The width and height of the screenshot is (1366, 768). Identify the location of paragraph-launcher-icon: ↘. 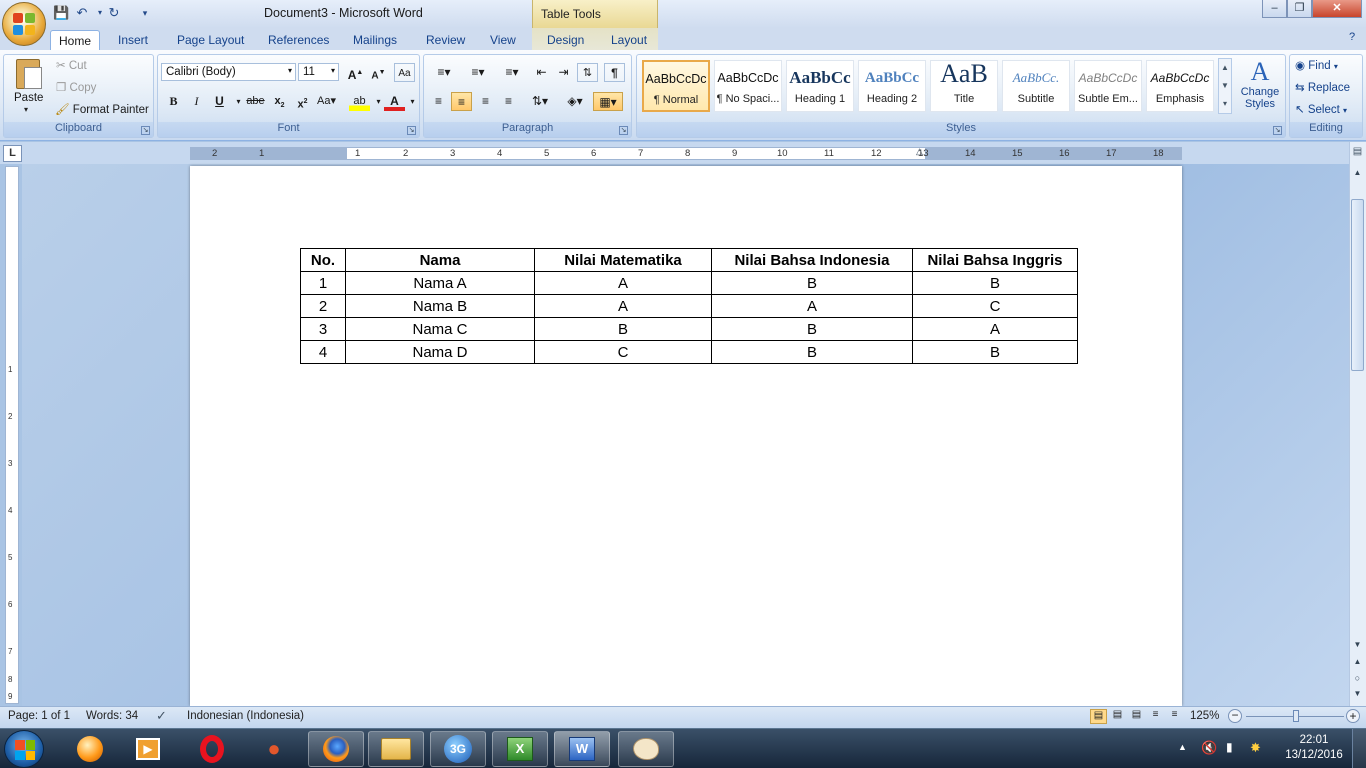
(623, 130).